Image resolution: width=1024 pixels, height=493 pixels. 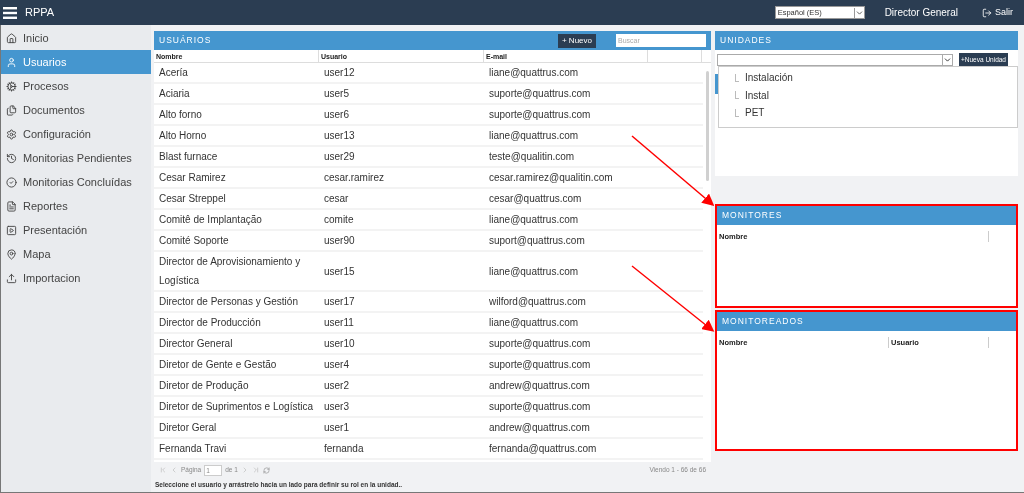 I want to click on report-icon, so click(x=11, y=206).